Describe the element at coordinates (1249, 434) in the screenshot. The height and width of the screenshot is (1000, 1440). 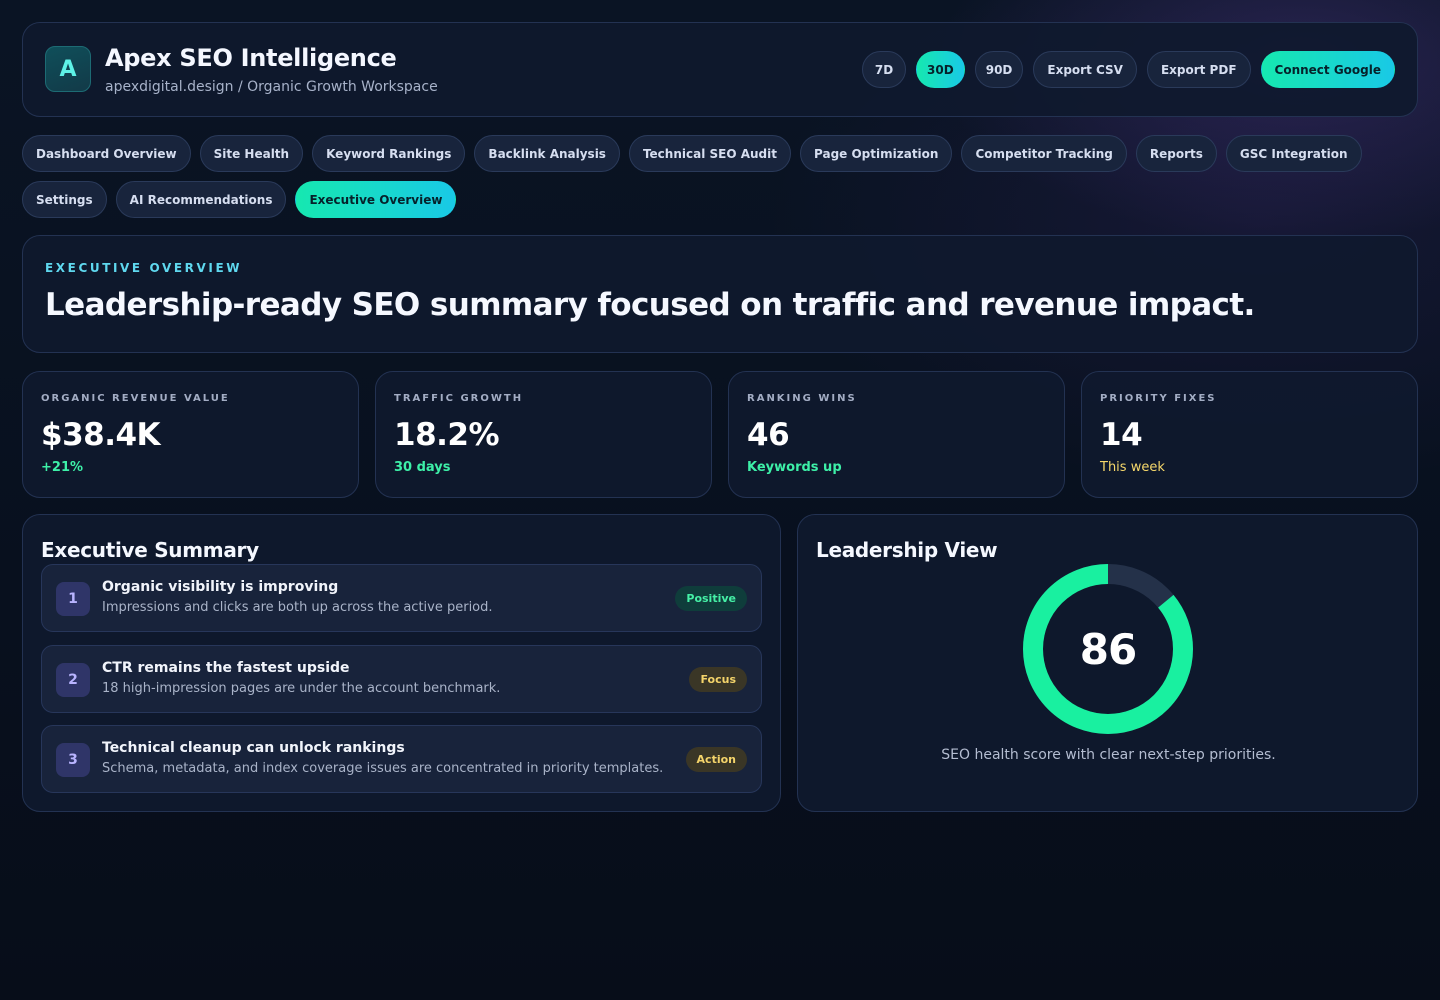
I see `kpi-card-priority-fixes: PRIORITY FIXES 14 This week` at that location.